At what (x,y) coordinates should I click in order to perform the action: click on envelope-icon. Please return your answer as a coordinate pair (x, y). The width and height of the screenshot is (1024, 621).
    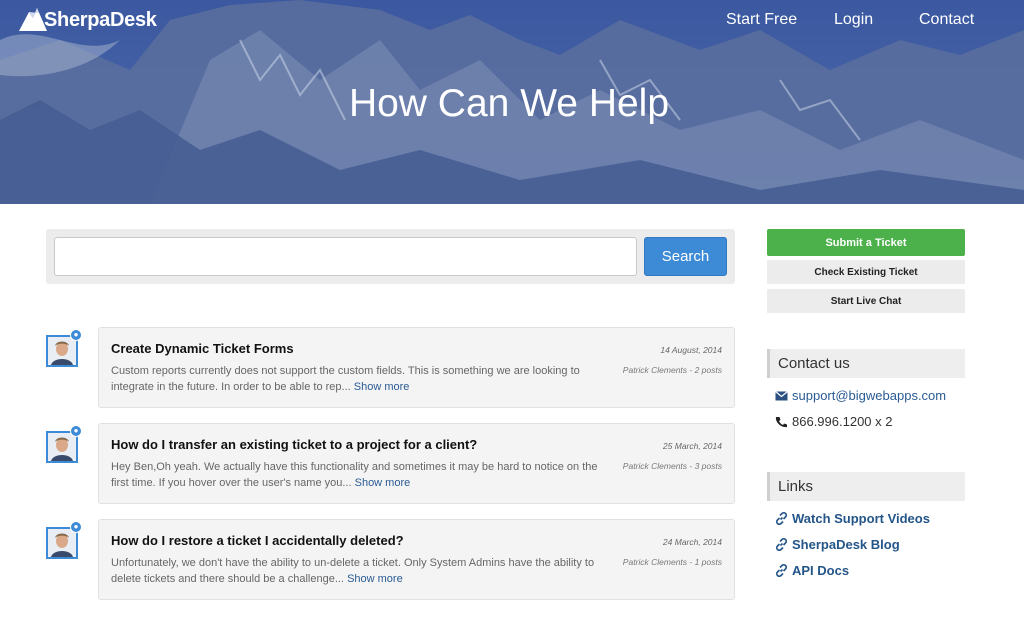
    Looking at the image, I should click on (782, 395).